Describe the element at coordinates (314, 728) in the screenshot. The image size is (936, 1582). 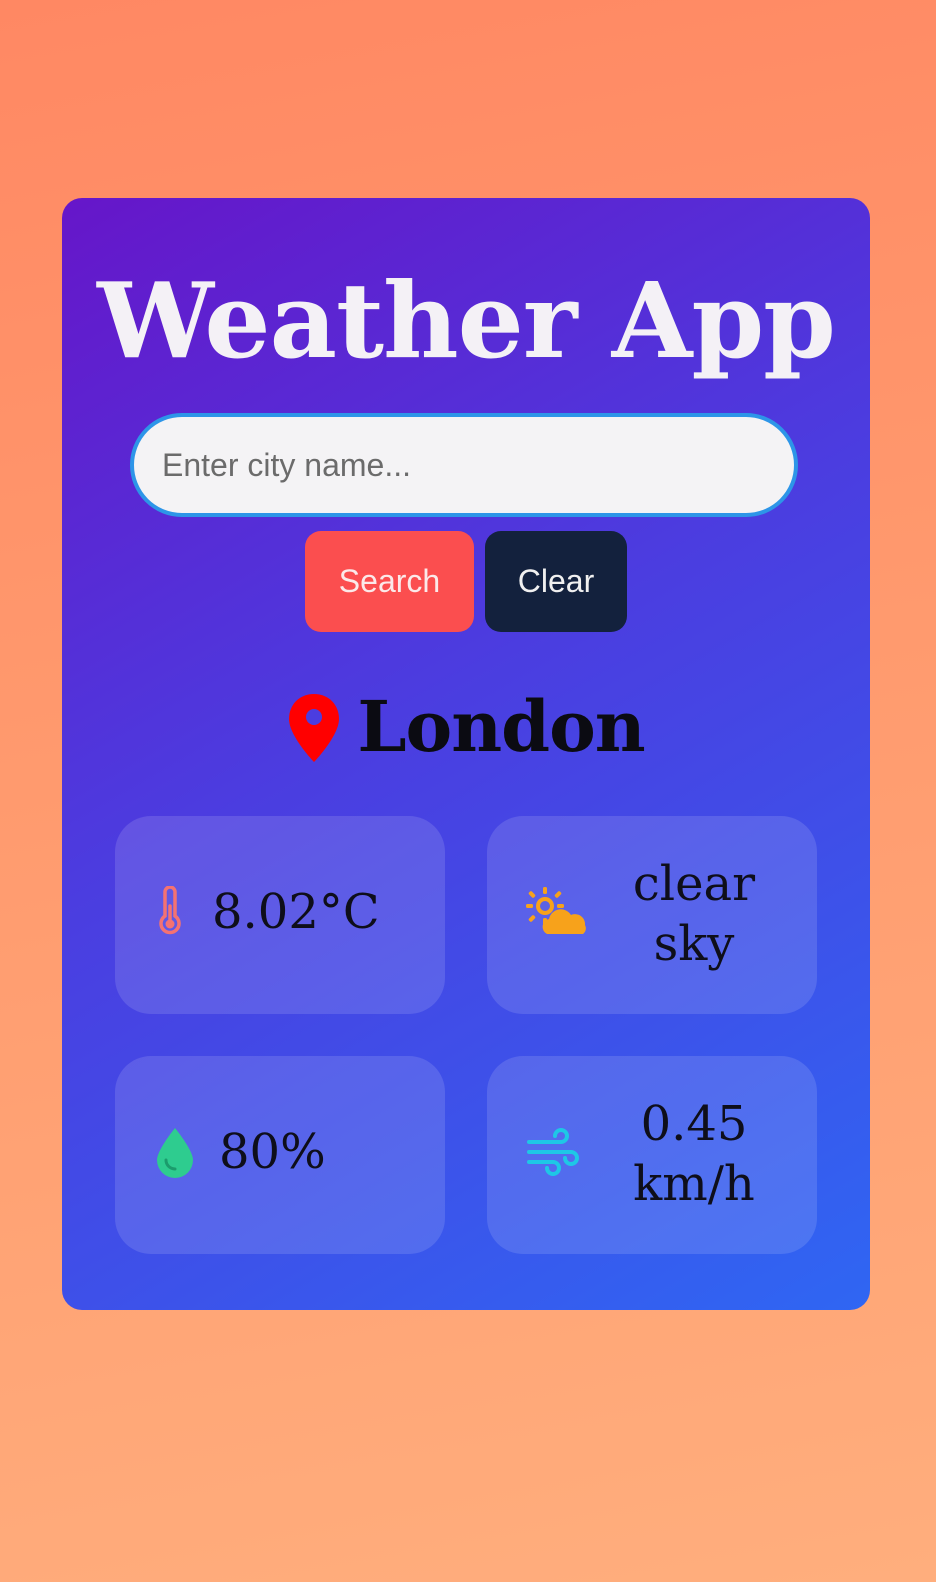
I see `map-pin-icon` at that location.